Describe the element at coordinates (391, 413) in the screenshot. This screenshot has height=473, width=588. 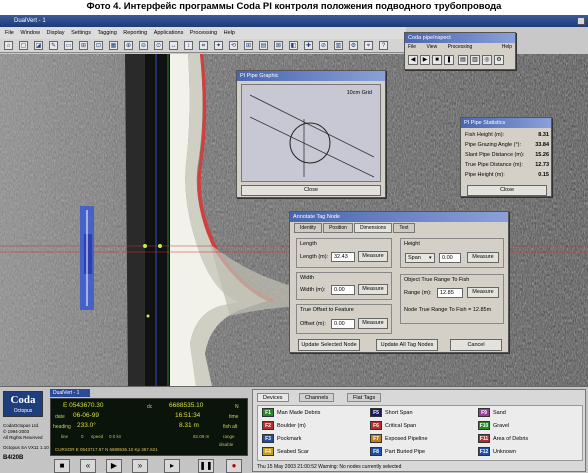
I see `tag-button: F5 Short Span` at that location.